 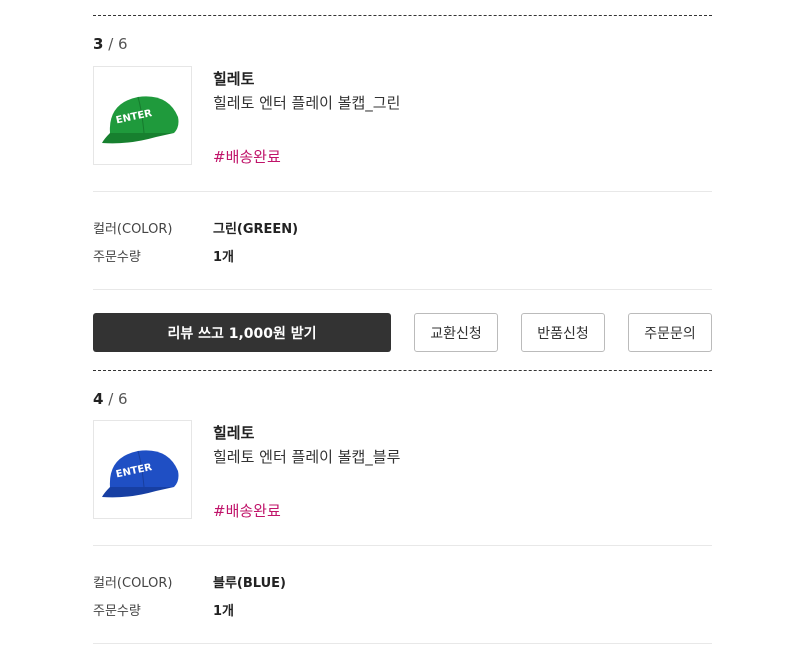 What do you see at coordinates (98, 399) in the screenshot?
I see `item-counter-current: 4` at bounding box center [98, 399].